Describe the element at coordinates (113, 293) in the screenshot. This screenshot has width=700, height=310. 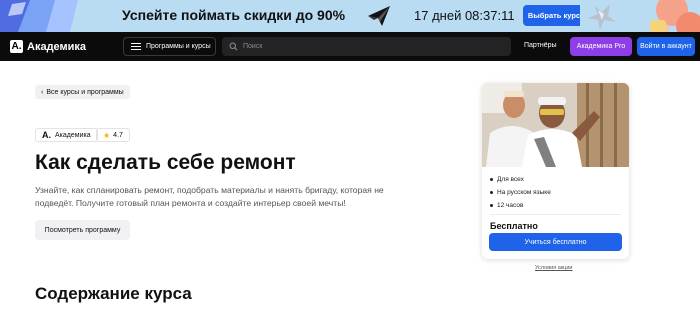
I see `course-content-heading: Содержание курса` at that location.